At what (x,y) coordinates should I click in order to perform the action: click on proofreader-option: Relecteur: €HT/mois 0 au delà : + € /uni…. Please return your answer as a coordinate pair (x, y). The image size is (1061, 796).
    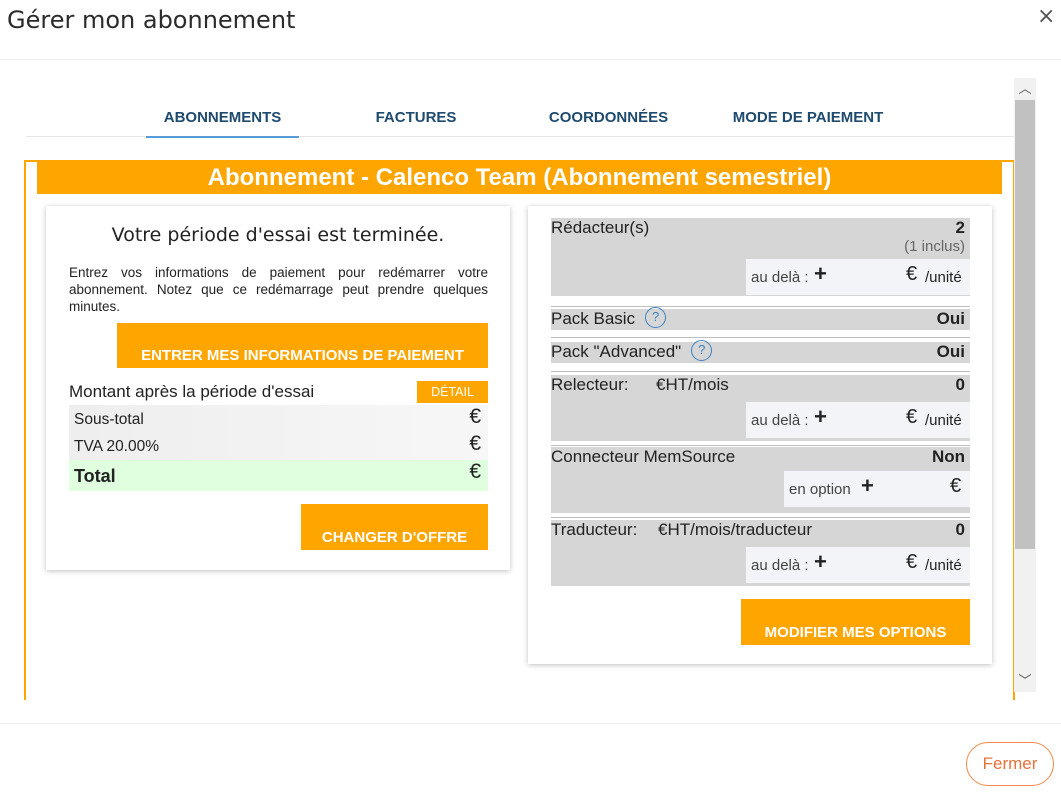
    Looking at the image, I should click on (760, 408).